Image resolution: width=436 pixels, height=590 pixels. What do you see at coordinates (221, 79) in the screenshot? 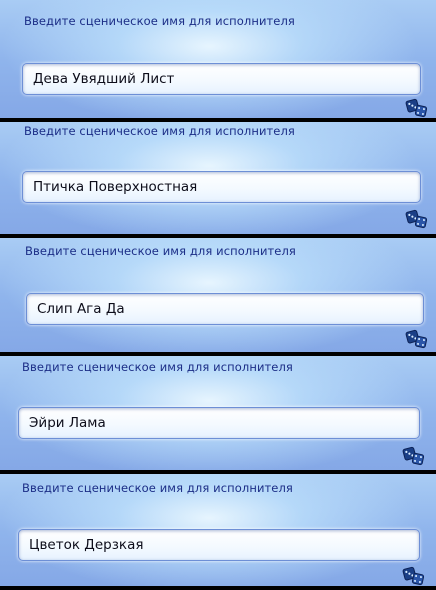
I see `stage-name-input: Дева Увядший Лист` at bounding box center [221, 79].